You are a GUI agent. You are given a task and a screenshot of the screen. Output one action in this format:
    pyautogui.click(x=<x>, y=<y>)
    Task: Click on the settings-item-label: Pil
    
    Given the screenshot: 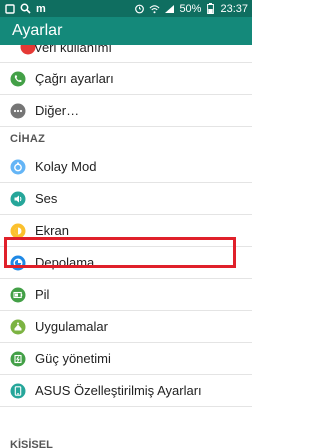 What is the action you would take?
    pyautogui.click(x=42, y=294)
    